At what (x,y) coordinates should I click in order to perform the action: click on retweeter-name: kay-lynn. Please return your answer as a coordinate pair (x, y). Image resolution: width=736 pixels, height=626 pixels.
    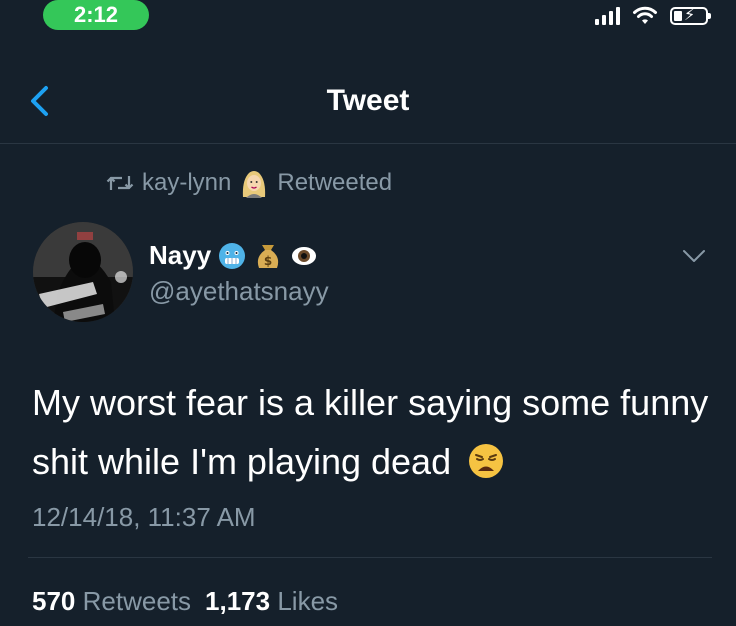
    Looking at the image, I should click on (186, 183).